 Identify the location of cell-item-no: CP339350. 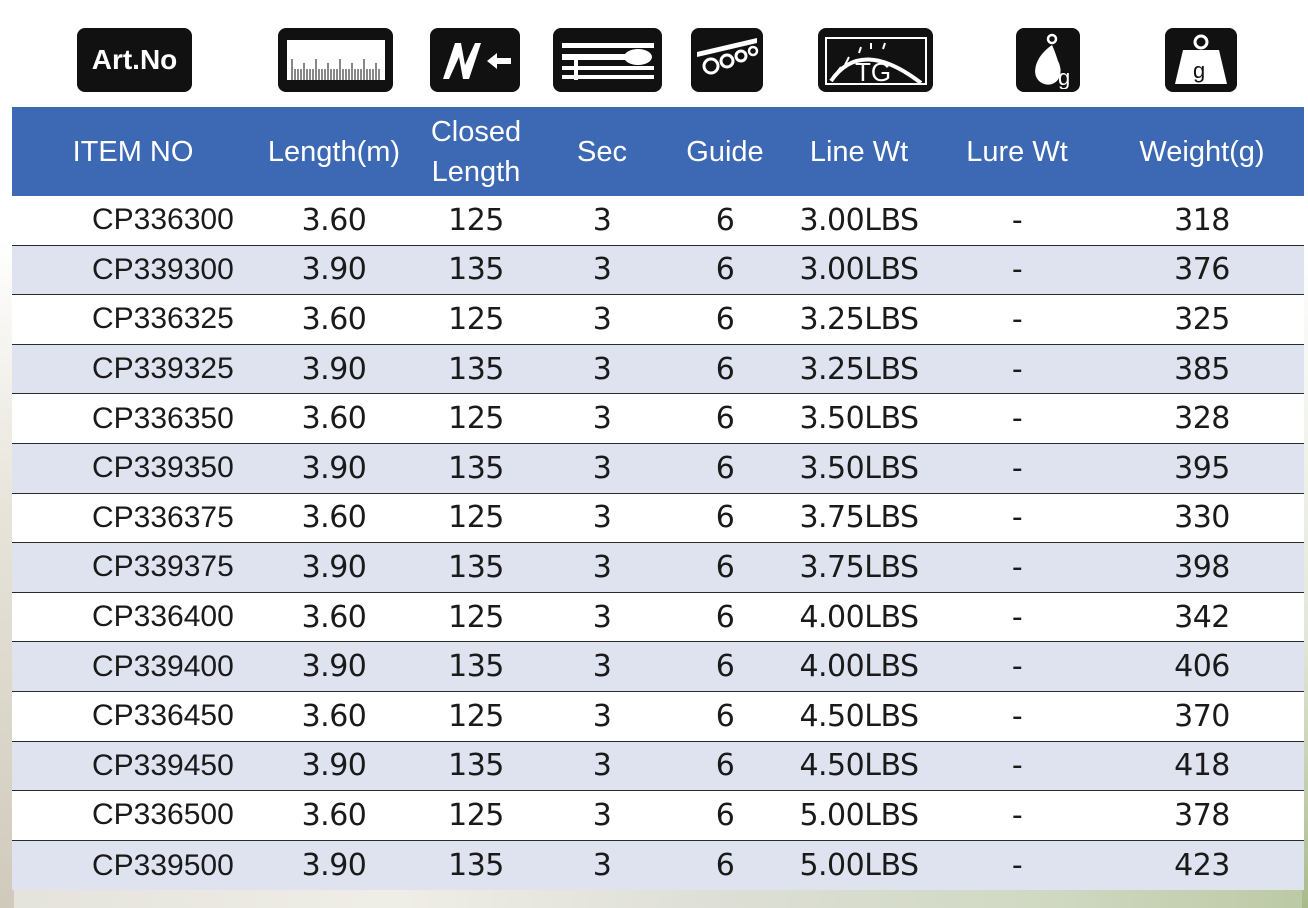
(163, 468).